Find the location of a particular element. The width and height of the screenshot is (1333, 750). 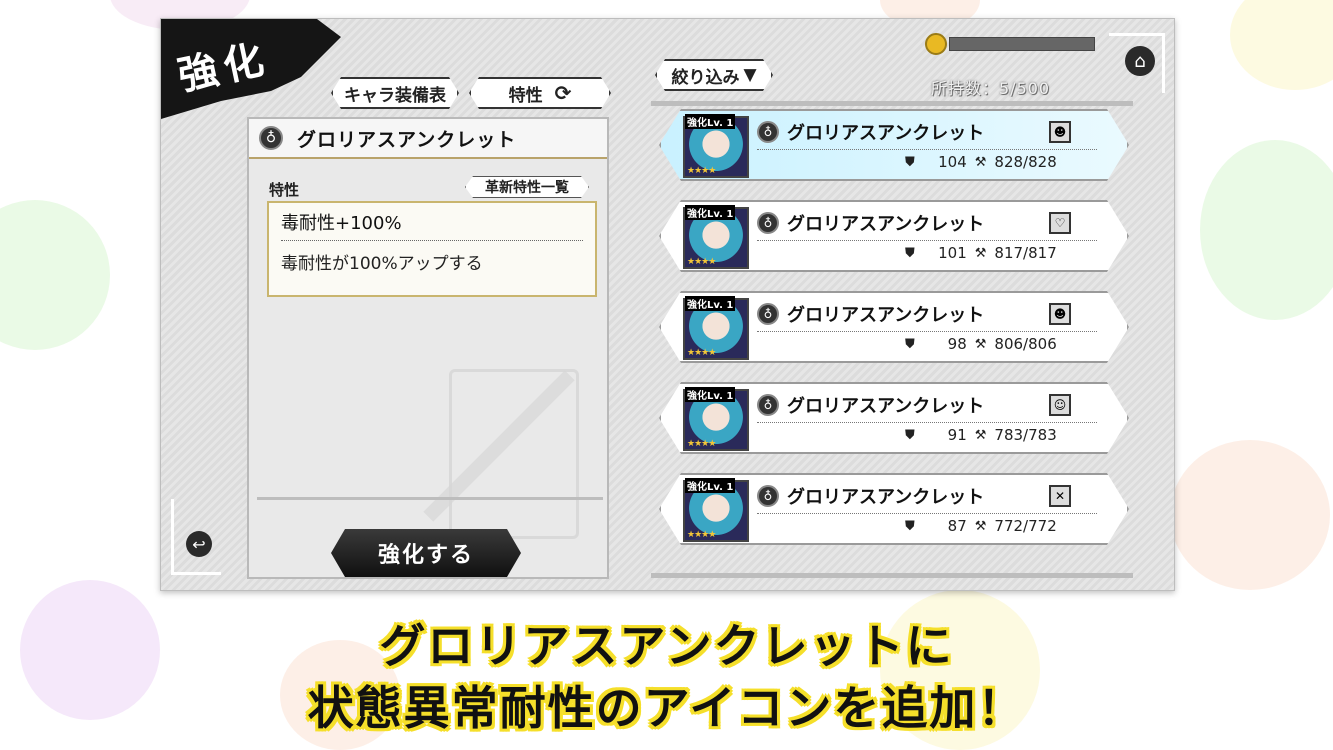

enhance-button: 強化する is located at coordinates (426, 553).